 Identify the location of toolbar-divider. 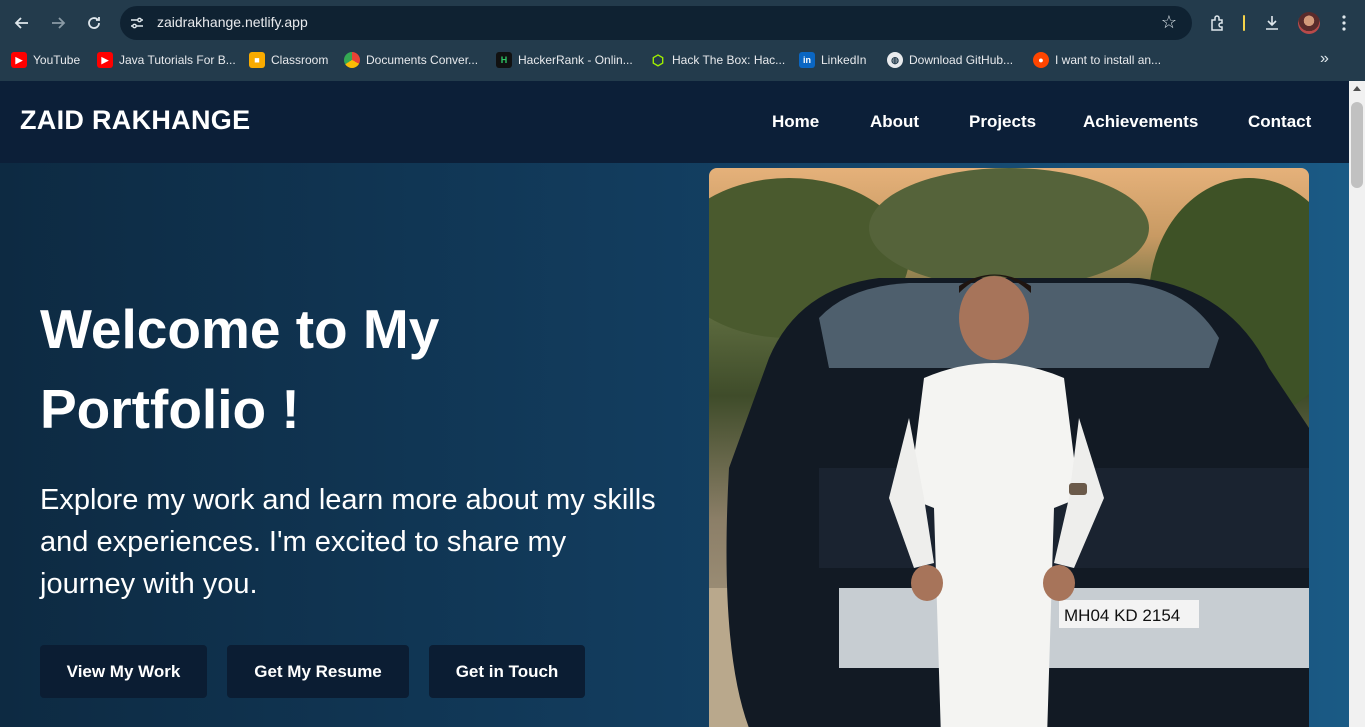
(1244, 23).